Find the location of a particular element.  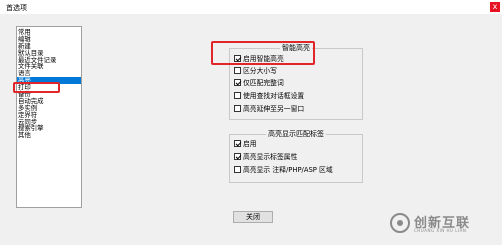

option-extend-other-view: 高亮延伸至另一窗口 is located at coordinates (269, 109).